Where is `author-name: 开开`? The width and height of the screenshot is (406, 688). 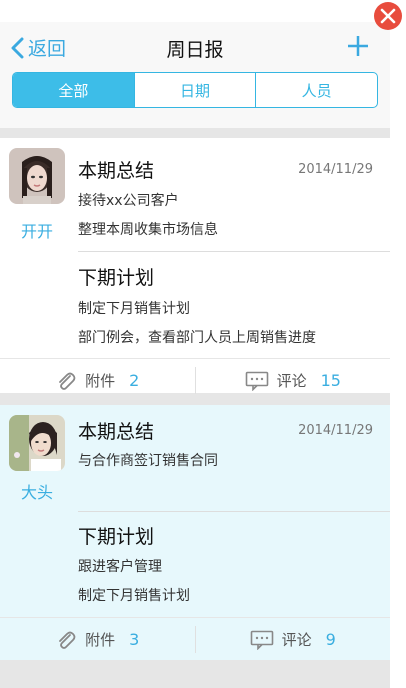
author-name: 开开 is located at coordinates (36, 231).